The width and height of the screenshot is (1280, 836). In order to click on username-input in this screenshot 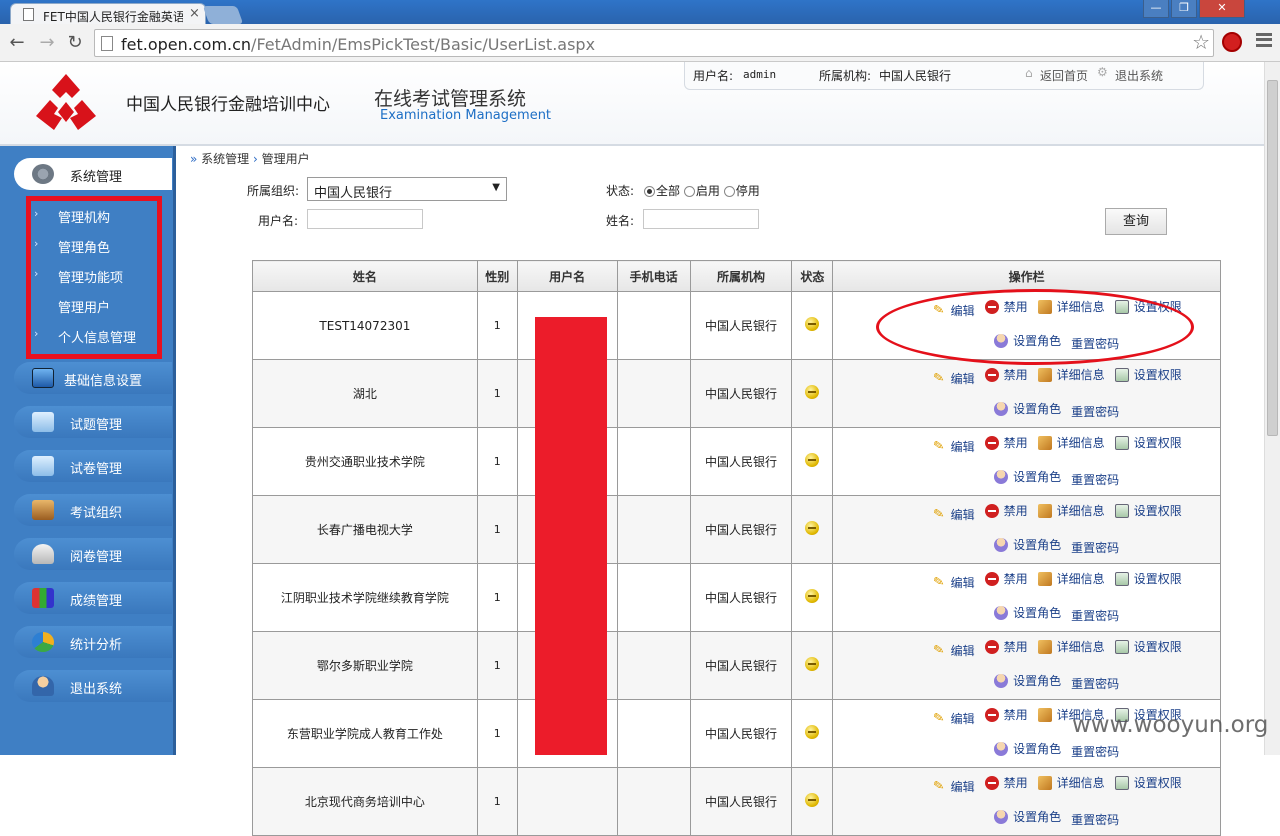, I will do `click(365, 219)`.